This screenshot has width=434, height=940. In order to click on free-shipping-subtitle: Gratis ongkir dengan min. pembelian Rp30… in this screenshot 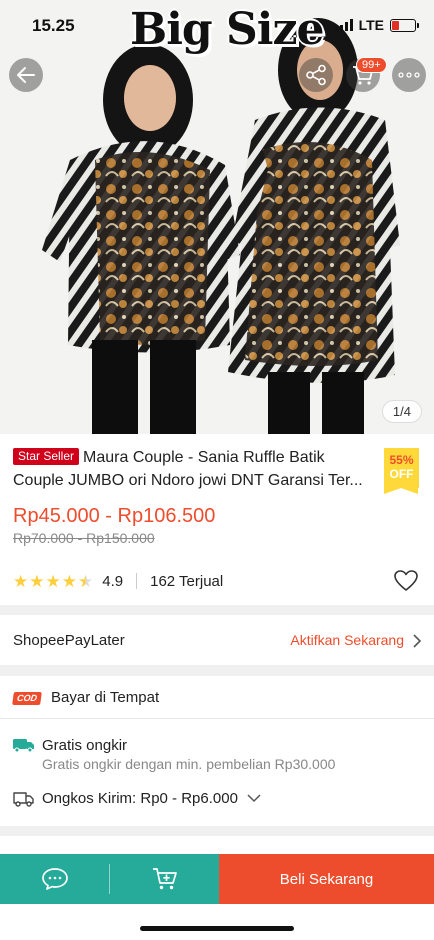, I will do `click(189, 764)`.